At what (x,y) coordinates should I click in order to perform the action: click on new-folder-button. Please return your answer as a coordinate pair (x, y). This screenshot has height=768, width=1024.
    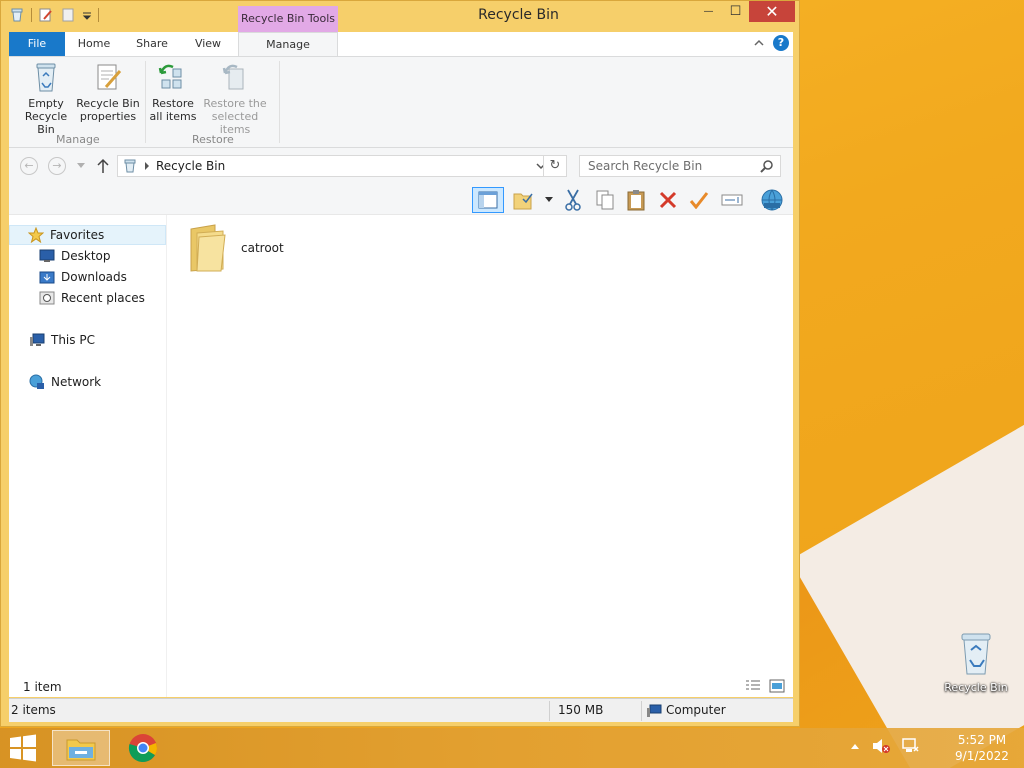
    Looking at the image, I should click on (524, 200).